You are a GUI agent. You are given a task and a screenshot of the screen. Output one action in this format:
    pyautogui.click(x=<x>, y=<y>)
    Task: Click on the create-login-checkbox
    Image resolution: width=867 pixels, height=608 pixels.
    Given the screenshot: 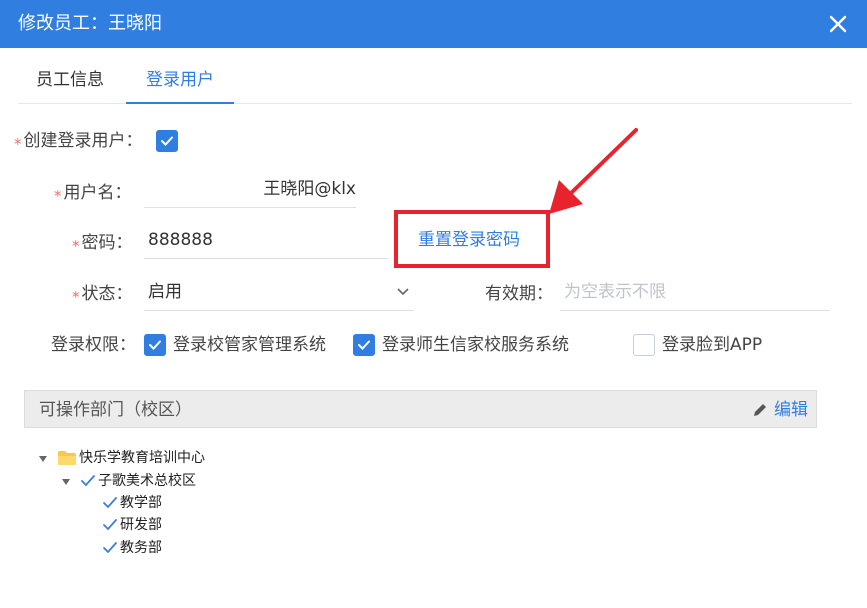 What is the action you would take?
    pyautogui.click(x=167, y=141)
    